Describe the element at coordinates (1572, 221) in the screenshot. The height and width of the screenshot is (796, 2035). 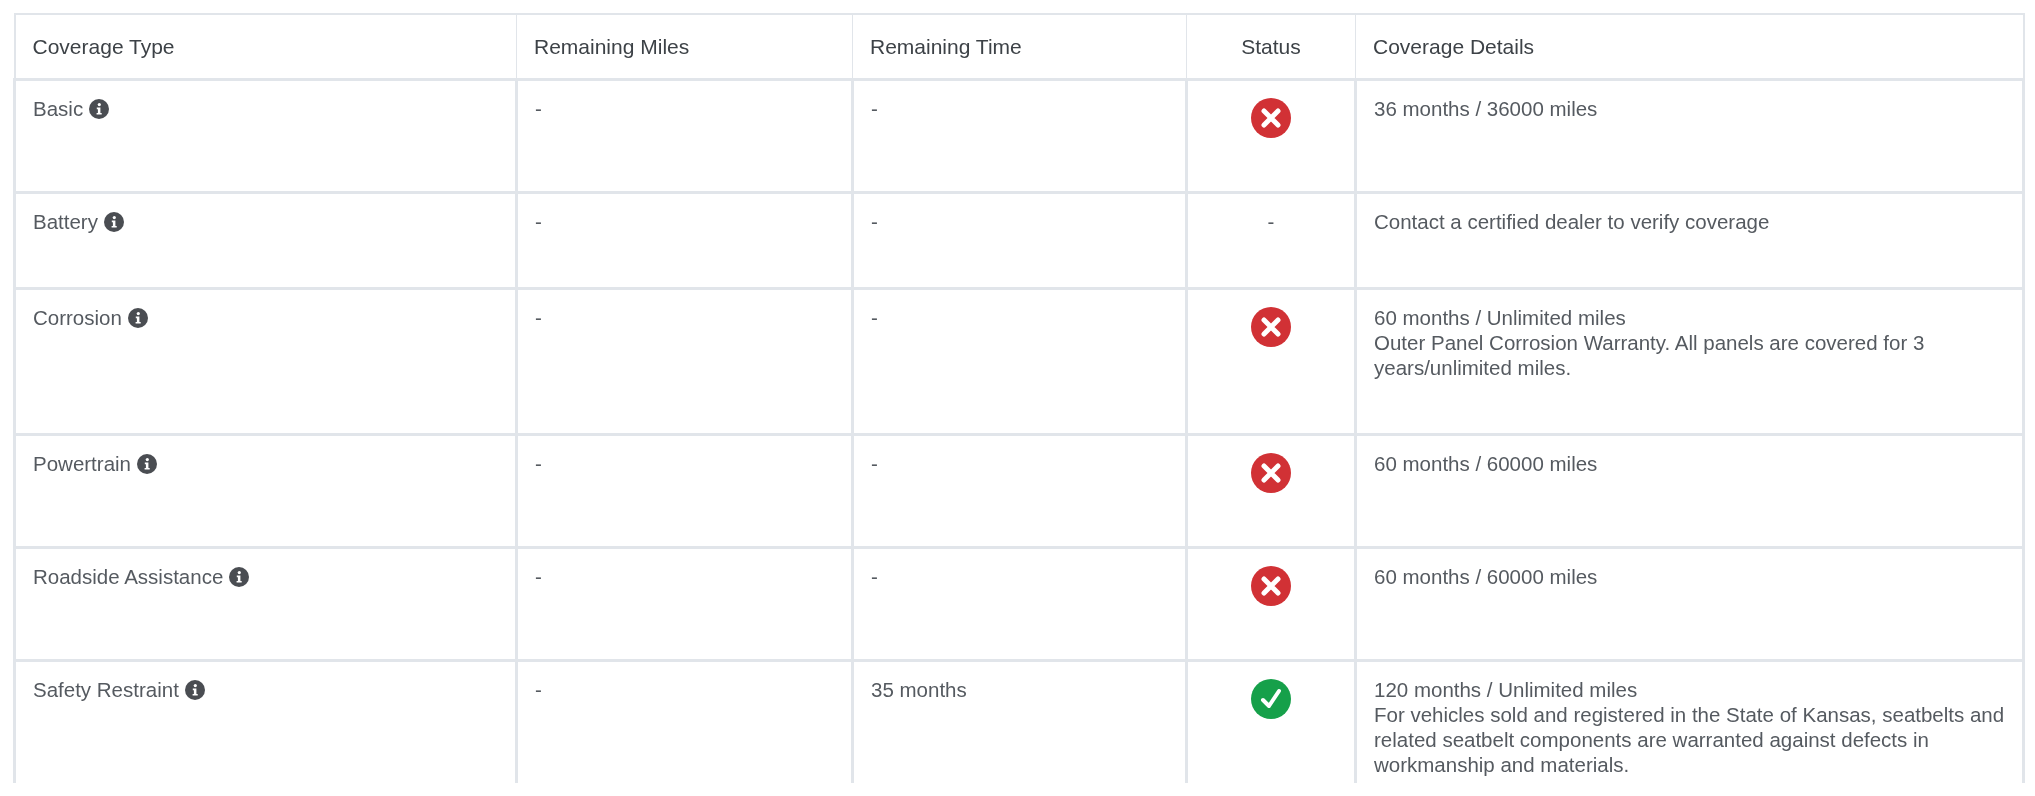
I see `coverage-details-text: Contact a certified dealer to verify coverage` at that location.